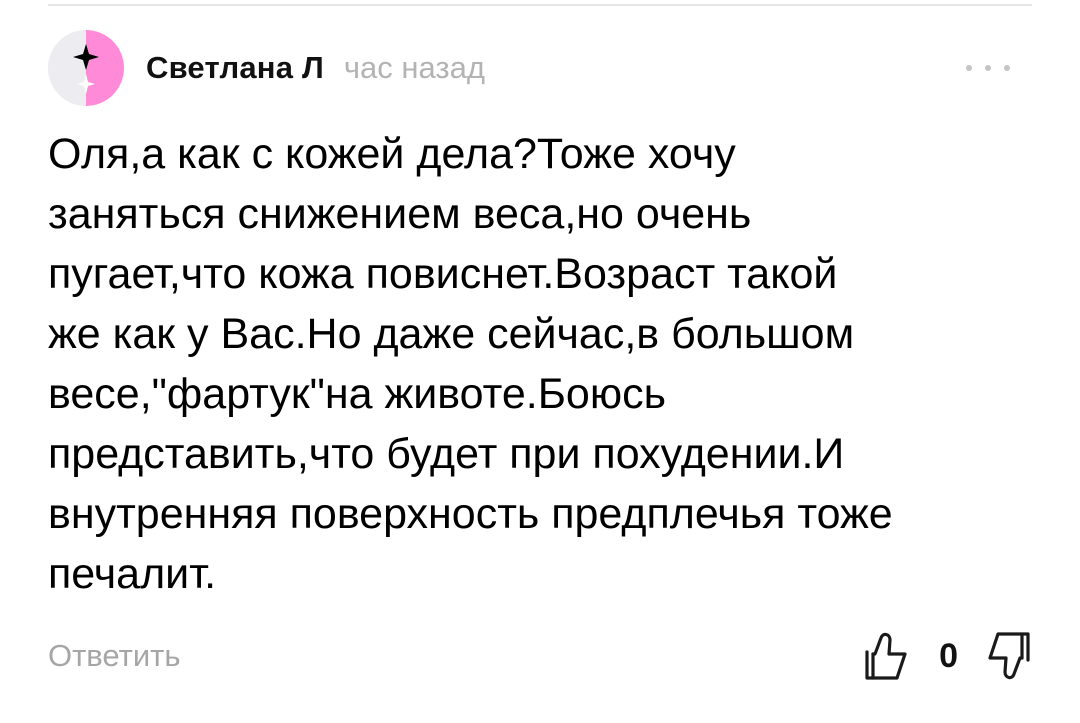 This screenshot has height=723, width=1080. I want to click on more-dots-icon, so click(988, 68).